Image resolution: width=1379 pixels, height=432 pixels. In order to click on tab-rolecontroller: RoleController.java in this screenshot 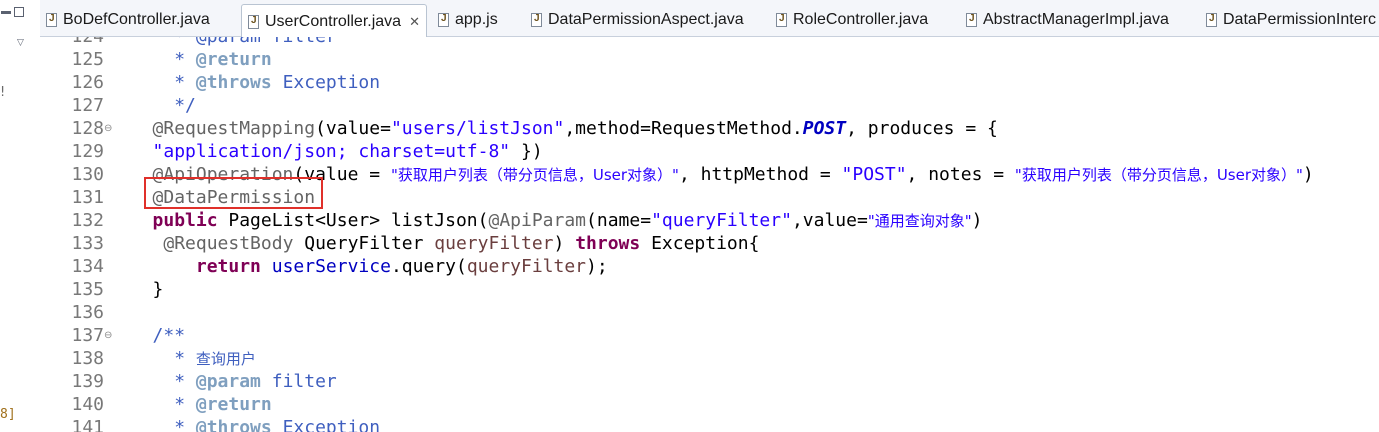, I will do `click(852, 20)`.